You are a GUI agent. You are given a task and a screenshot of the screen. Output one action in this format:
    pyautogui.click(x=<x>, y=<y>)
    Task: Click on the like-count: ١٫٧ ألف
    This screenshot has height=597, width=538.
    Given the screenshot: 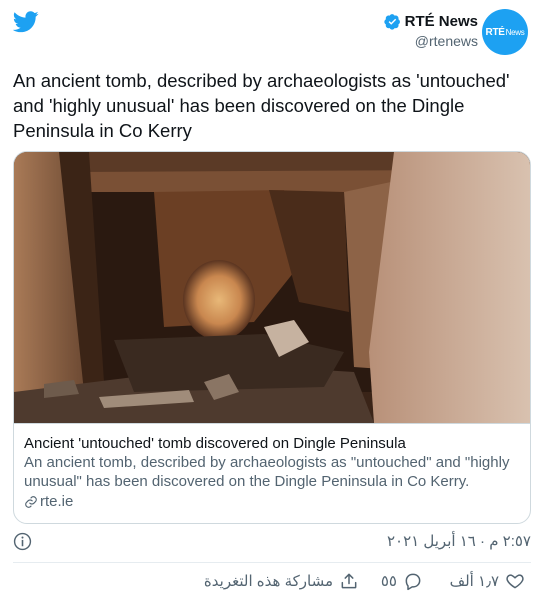 What is the action you would take?
    pyautogui.click(x=474, y=581)
    